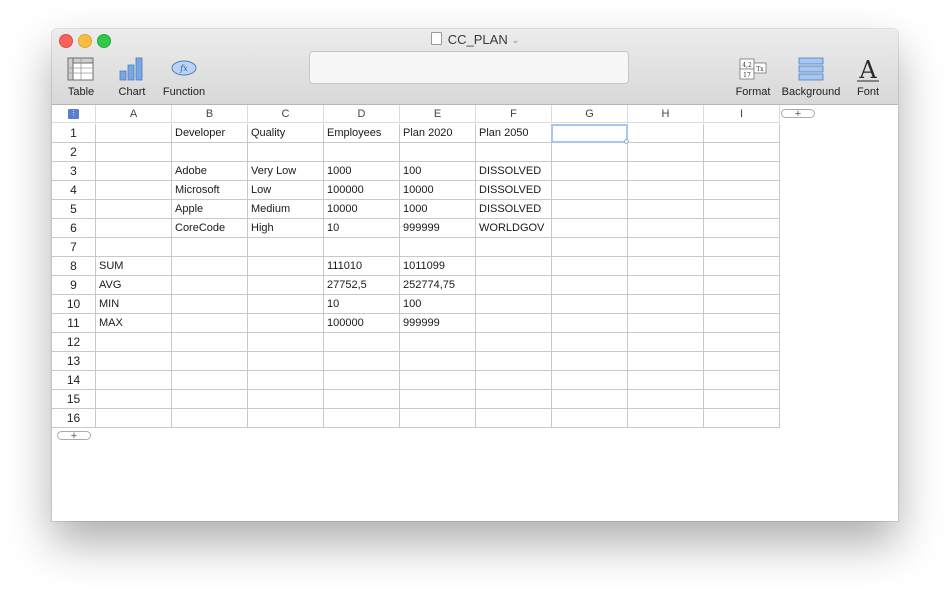 This screenshot has width=950, height=594. I want to click on cell-i6, so click(742, 228).